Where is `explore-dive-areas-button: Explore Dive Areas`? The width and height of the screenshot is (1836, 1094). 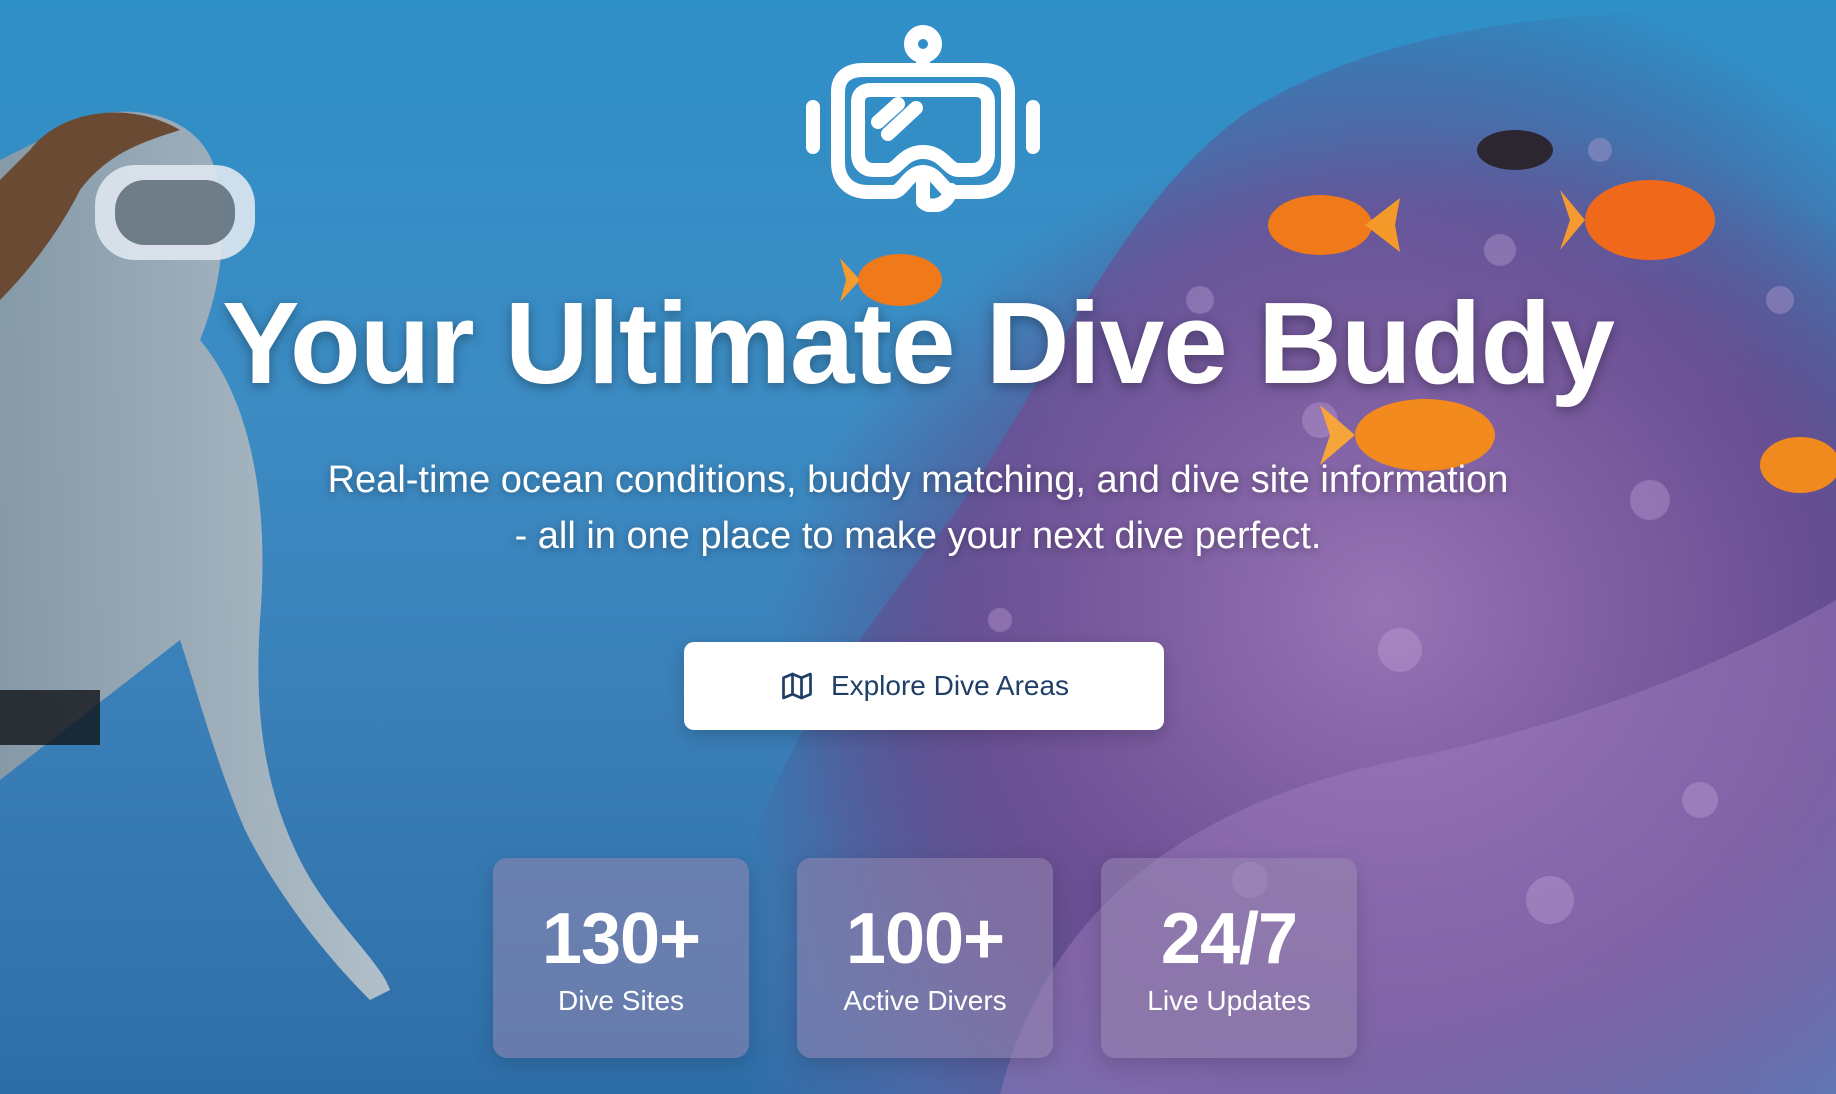
explore-dive-areas-button: Explore Dive Areas is located at coordinates (924, 686).